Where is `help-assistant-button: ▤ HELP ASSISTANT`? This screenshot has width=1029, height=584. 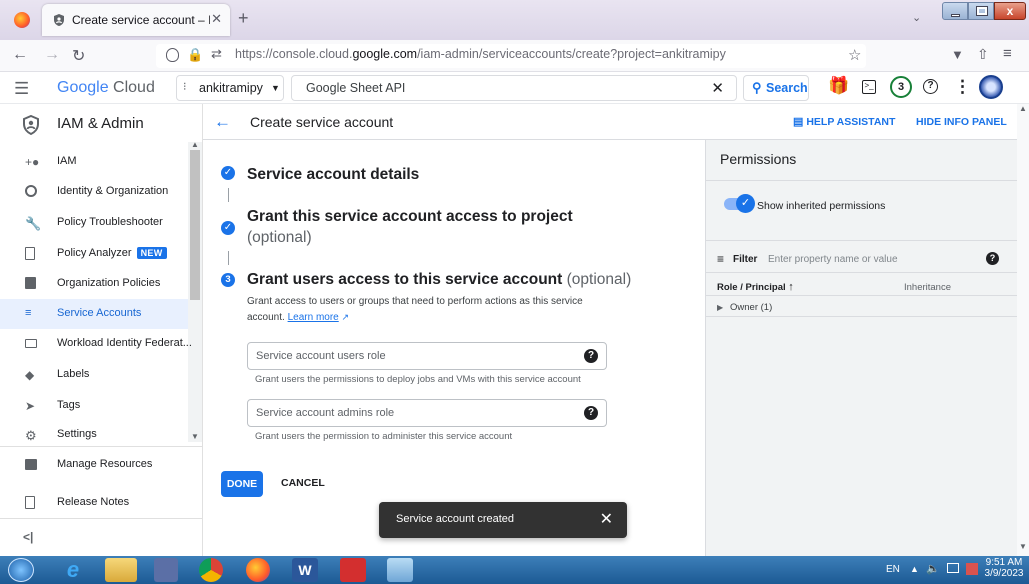 help-assistant-button: ▤ HELP ASSISTANT is located at coordinates (844, 121).